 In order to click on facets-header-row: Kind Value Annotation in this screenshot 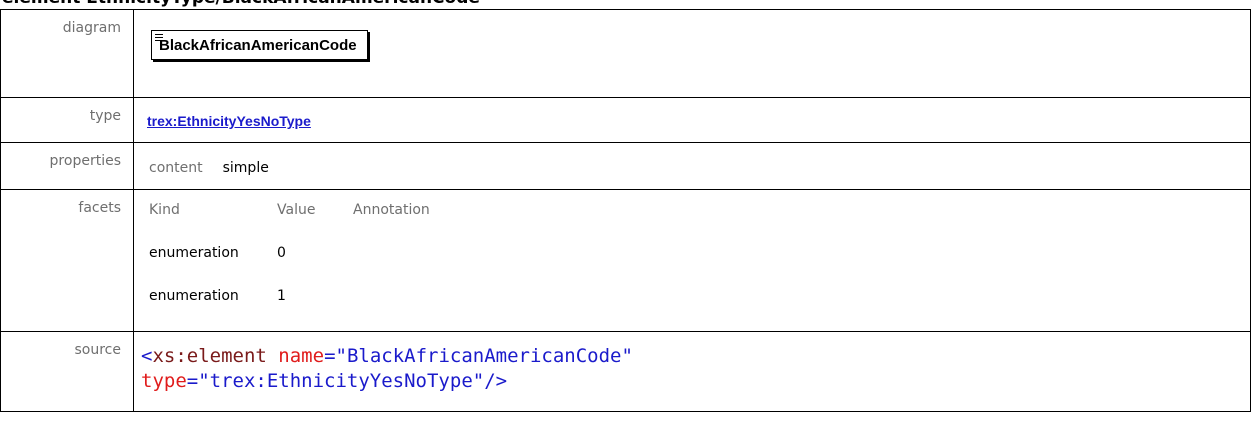, I will do `click(699, 223)`.